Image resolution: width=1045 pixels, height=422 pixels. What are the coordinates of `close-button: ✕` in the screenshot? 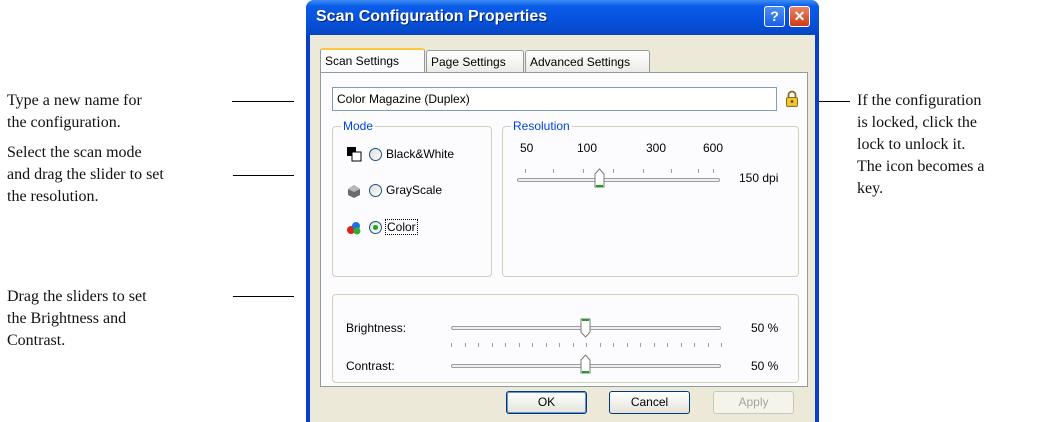 It's located at (799, 16).